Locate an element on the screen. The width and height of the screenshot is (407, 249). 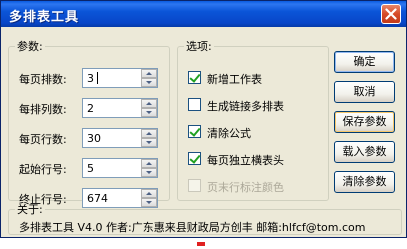
window-title: 多排表工具 is located at coordinates (44, 17).